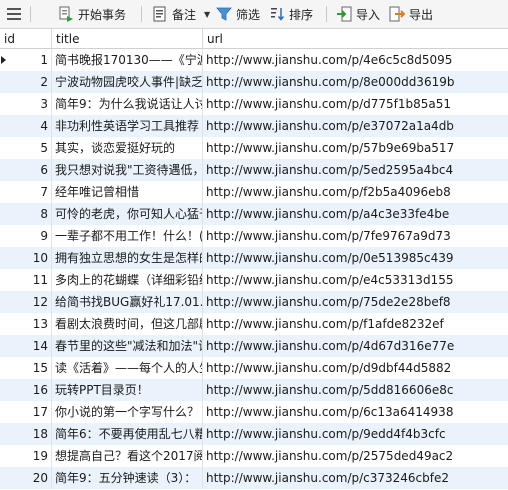  I want to click on column-header-url: url, so click(355, 39).